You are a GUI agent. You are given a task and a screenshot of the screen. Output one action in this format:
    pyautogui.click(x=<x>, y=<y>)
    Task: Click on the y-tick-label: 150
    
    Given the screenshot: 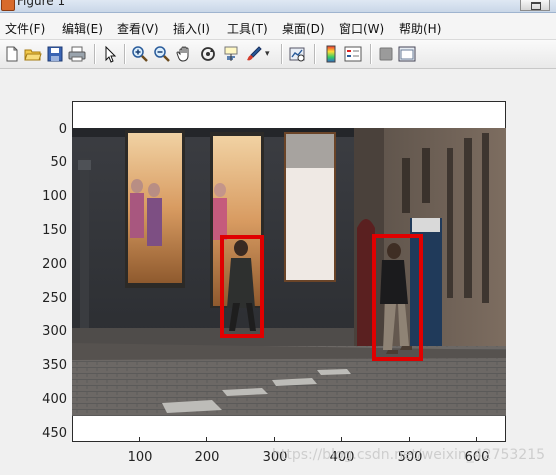 What is the action you would take?
    pyautogui.click(x=54, y=230)
    